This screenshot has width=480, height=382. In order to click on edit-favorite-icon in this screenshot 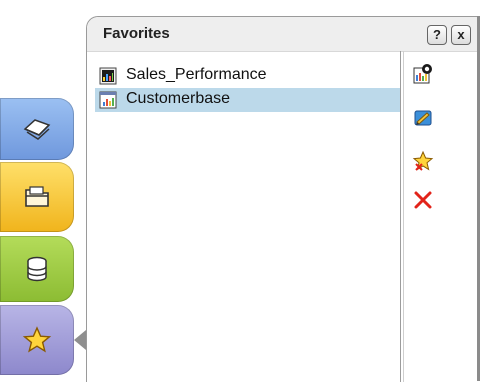, I will do `click(423, 118)`.